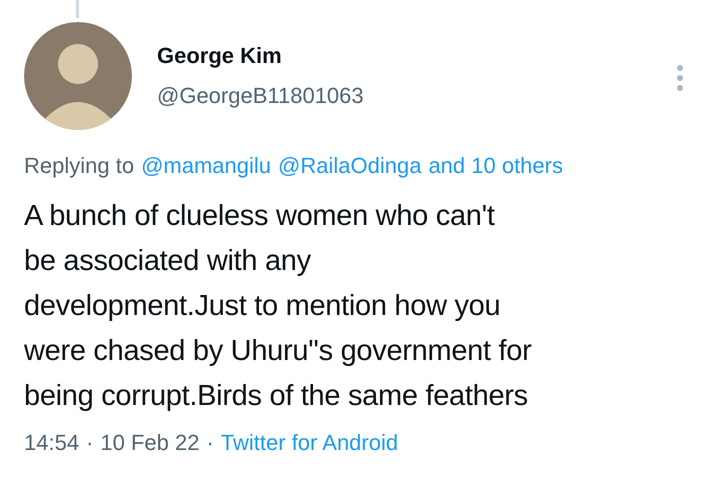 Image resolution: width=720 pixels, height=492 pixels. What do you see at coordinates (206, 166) in the screenshot?
I see `mention-link: @mamangilu` at bounding box center [206, 166].